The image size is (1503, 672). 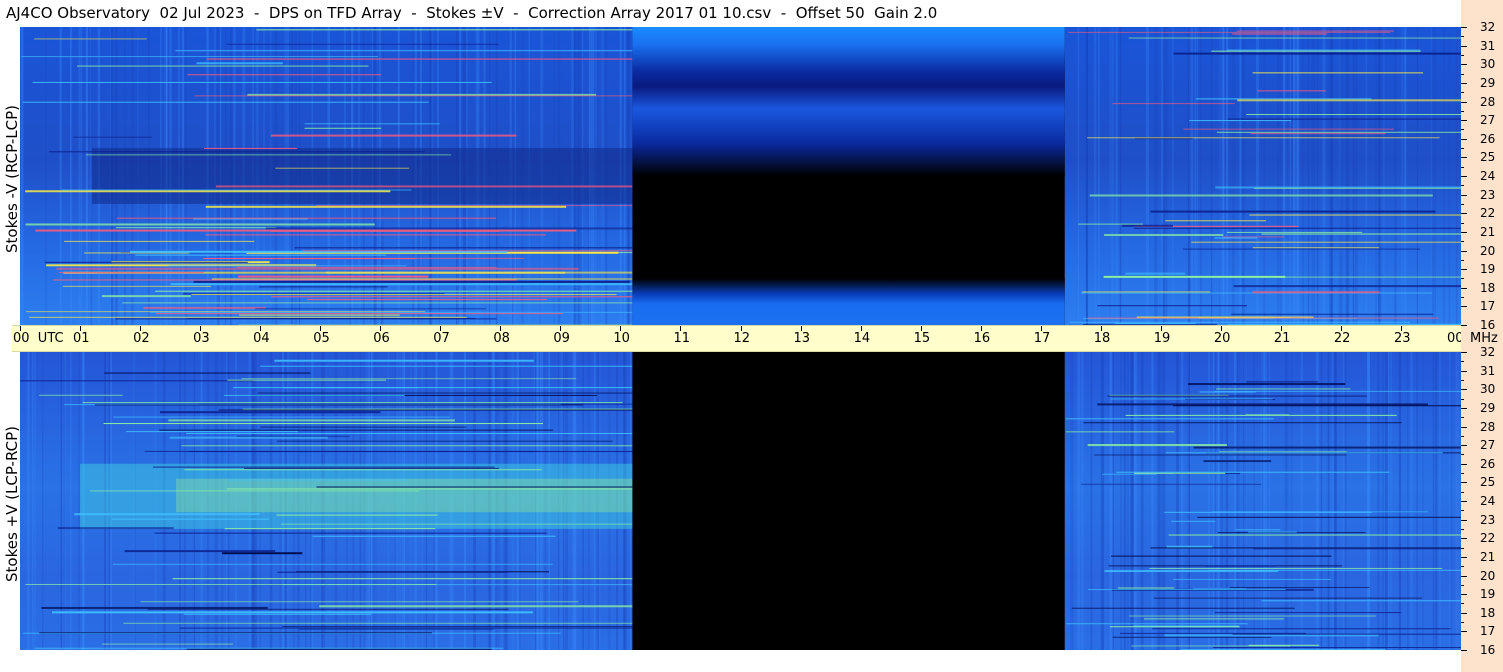 What do you see at coordinates (201, 338) in the screenshot?
I see `time-tick-label: 03` at bounding box center [201, 338].